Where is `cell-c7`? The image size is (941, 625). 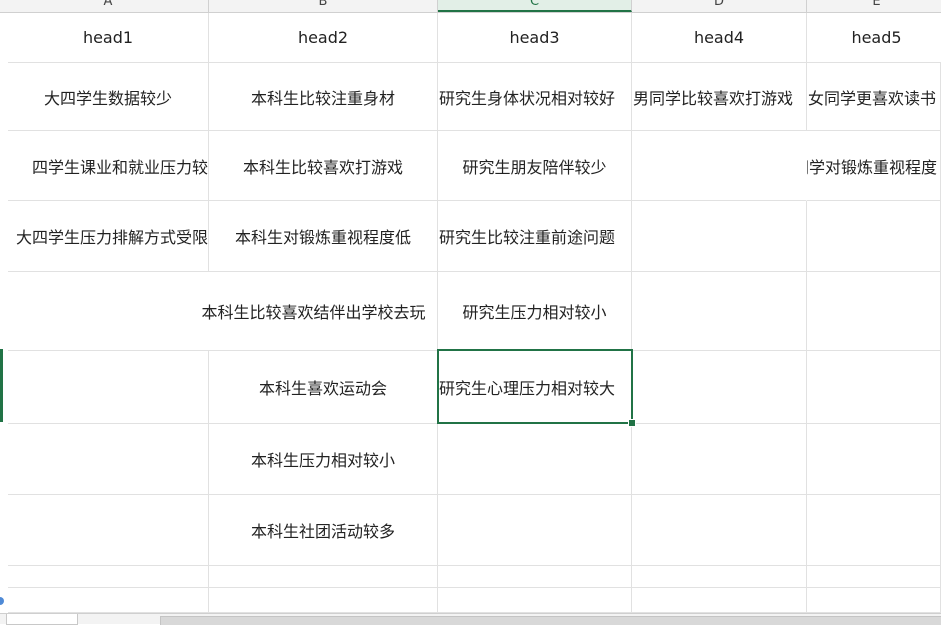 cell-c7 is located at coordinates (535, 459).